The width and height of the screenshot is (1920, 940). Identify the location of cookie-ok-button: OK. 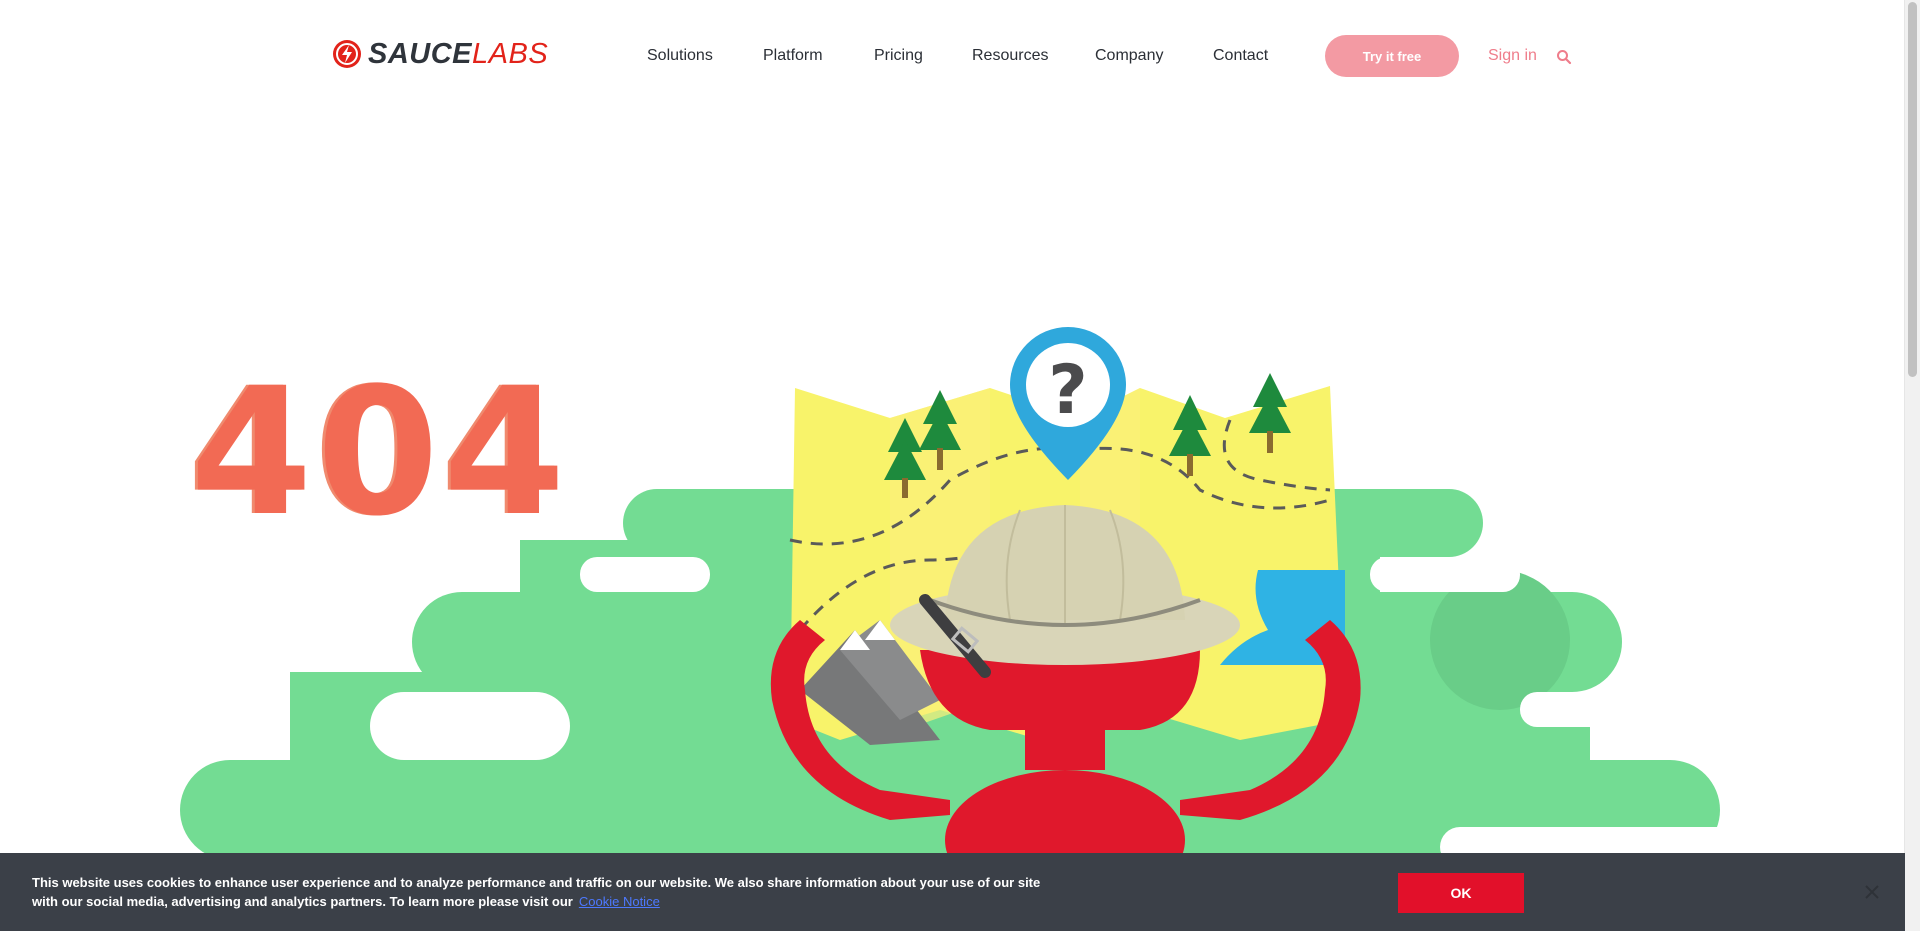
(1461, 893).